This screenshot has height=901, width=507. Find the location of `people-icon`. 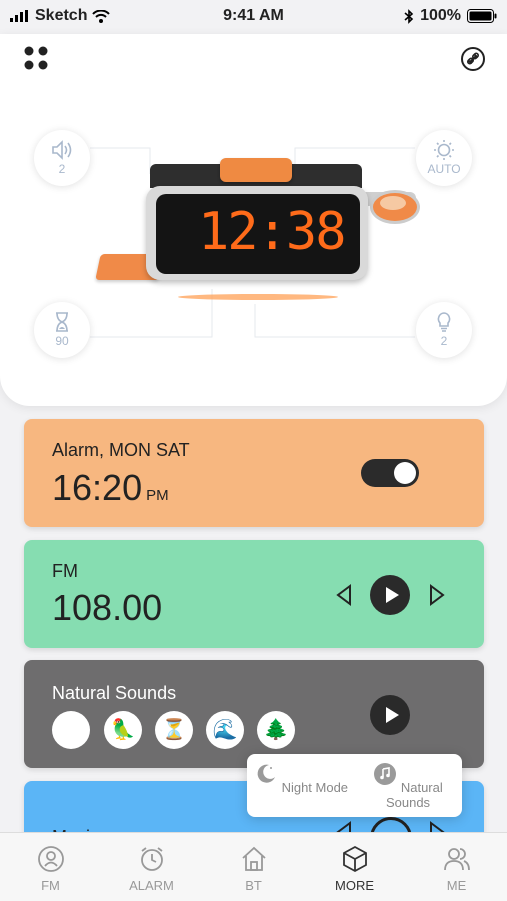

people-icon is located at coordinates (456, 859).